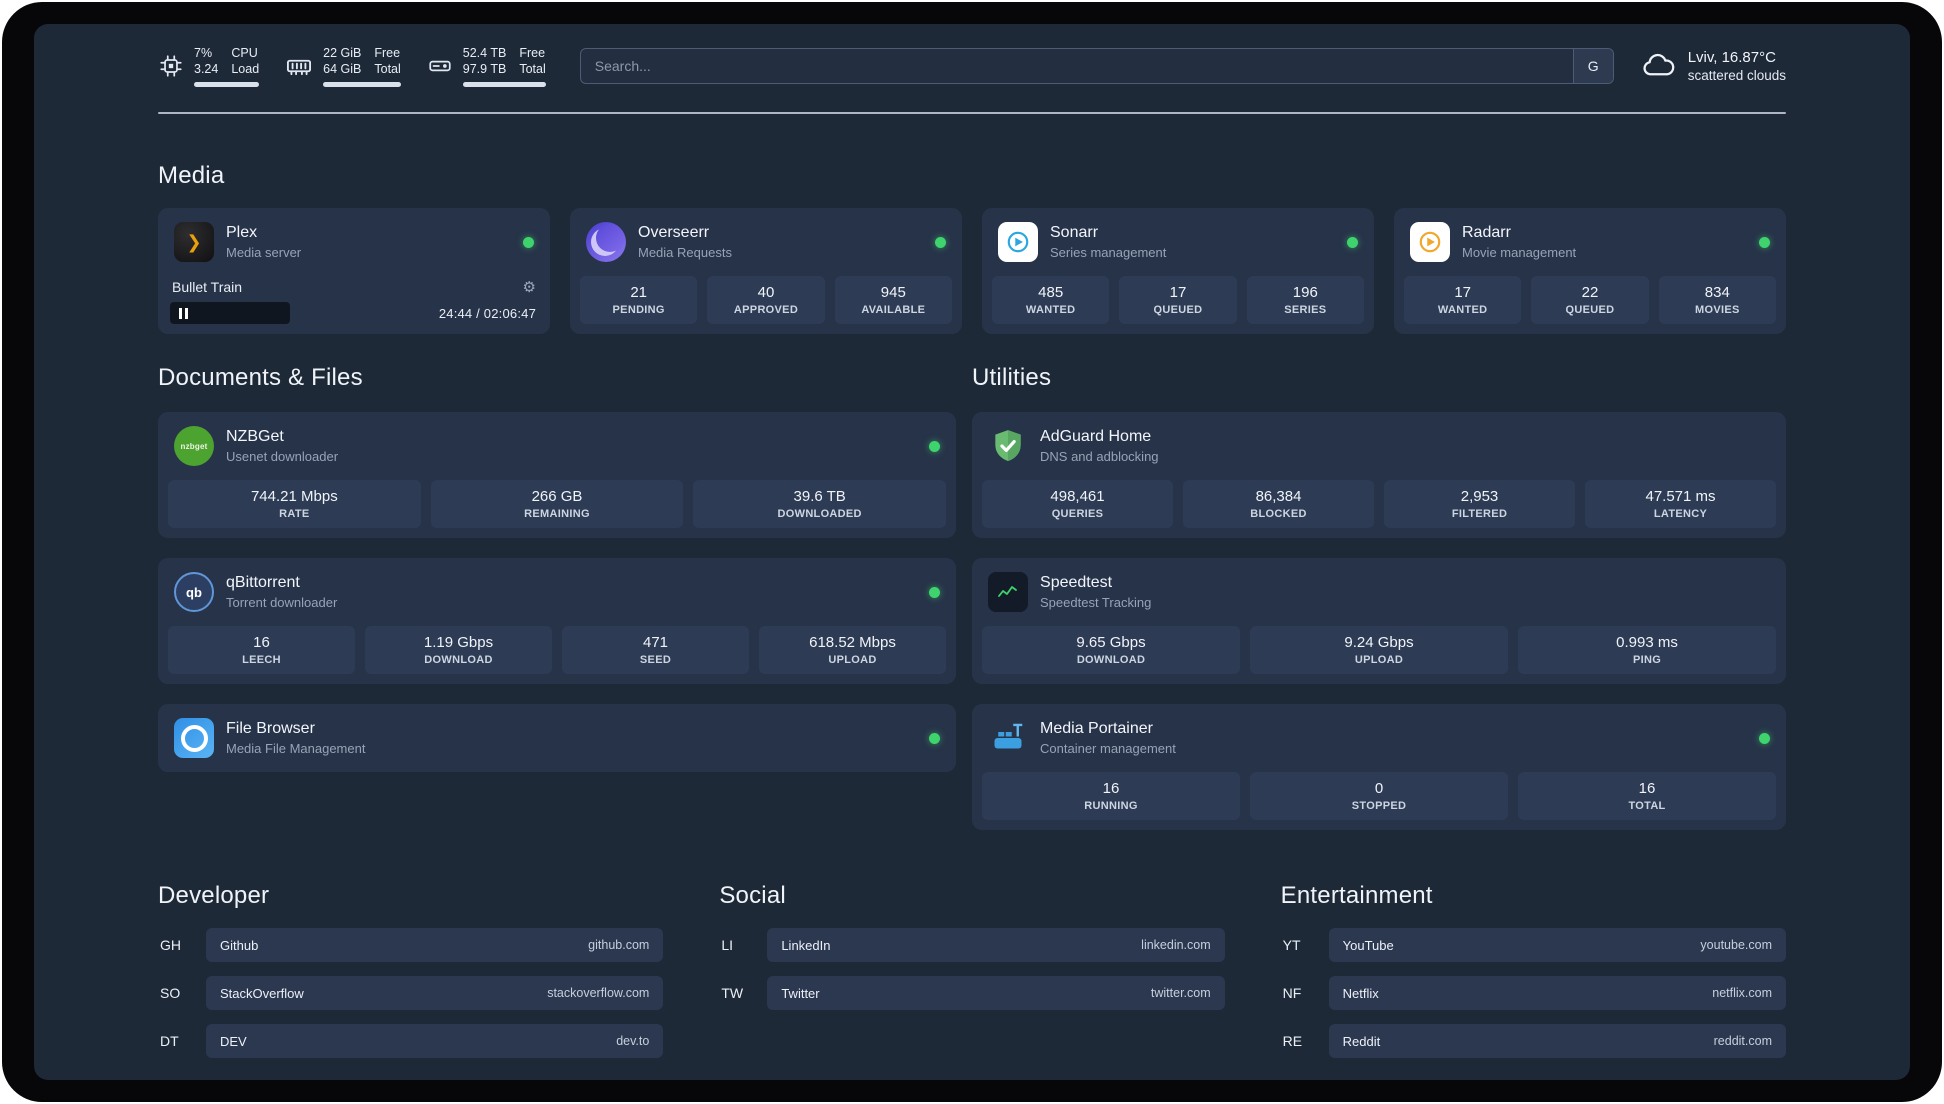  Describe the element at coordinates (1658, 66) in the screenshot. I see `cloud-icon` at that location.